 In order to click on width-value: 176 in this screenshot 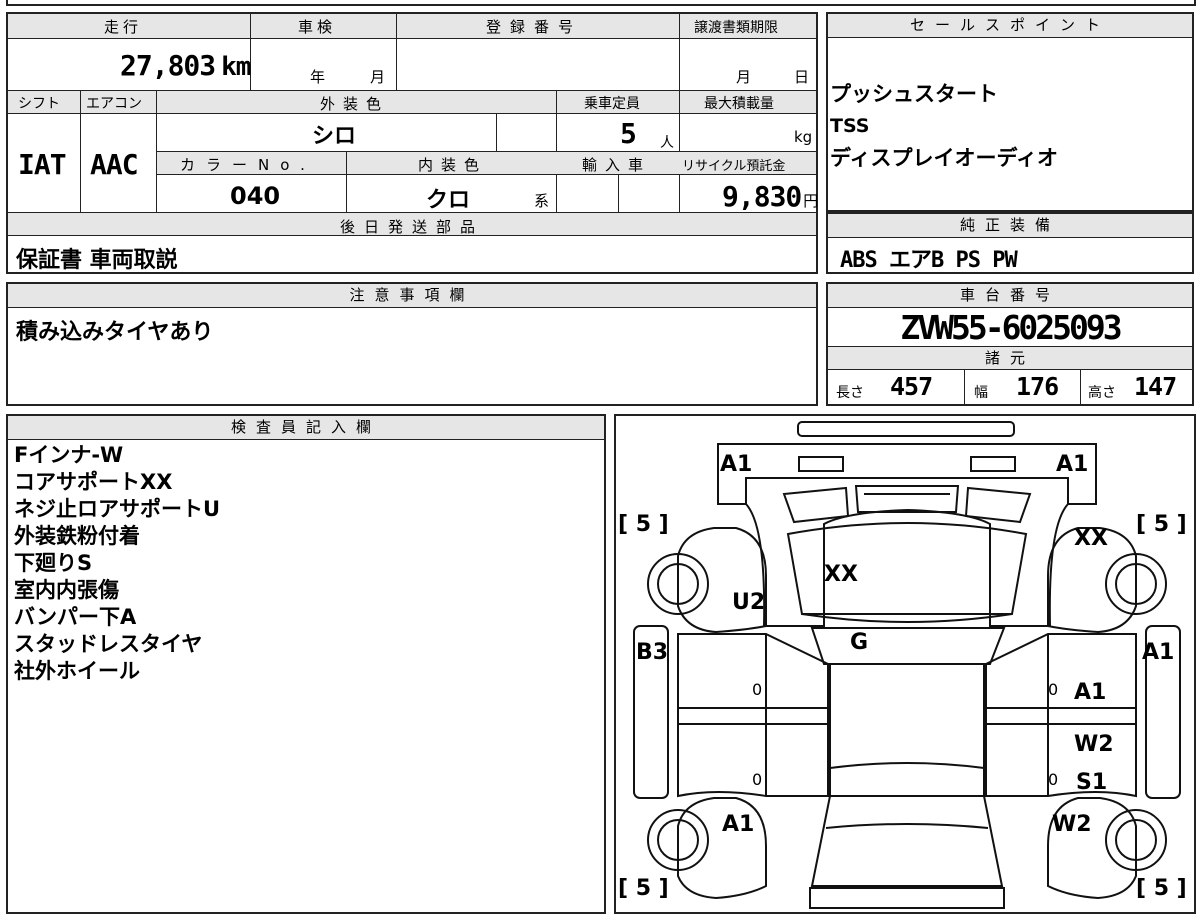, I will do `click(1037, 386)`.